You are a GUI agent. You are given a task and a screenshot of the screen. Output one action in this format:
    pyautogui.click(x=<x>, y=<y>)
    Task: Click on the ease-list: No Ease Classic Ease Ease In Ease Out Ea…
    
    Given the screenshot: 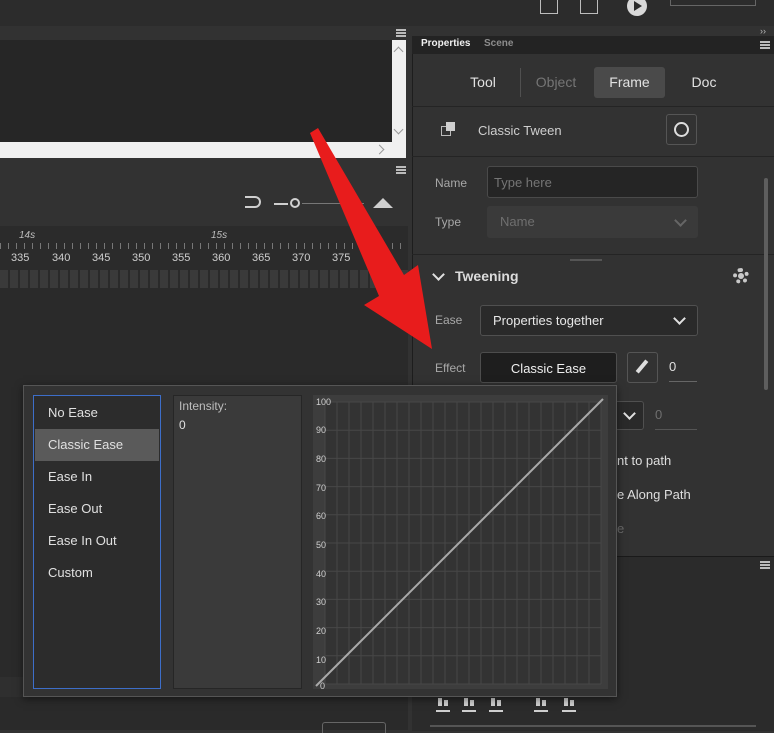 What is the action you would take?
    pyautogui.click(x=97, y=542)
    